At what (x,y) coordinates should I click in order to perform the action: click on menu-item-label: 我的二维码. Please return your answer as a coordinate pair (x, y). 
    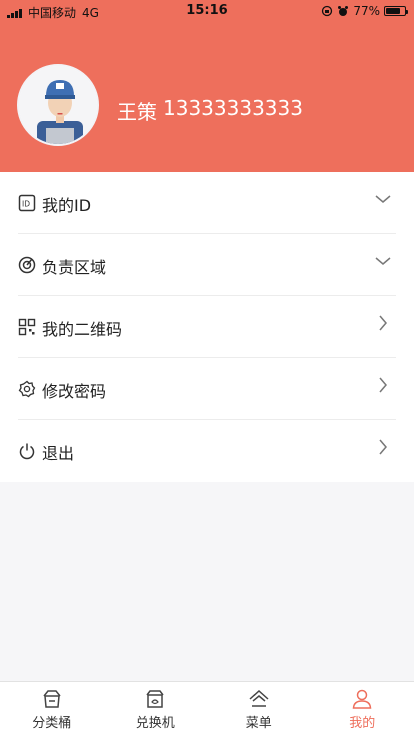
    Looking at the image, I should click on (82, 329).